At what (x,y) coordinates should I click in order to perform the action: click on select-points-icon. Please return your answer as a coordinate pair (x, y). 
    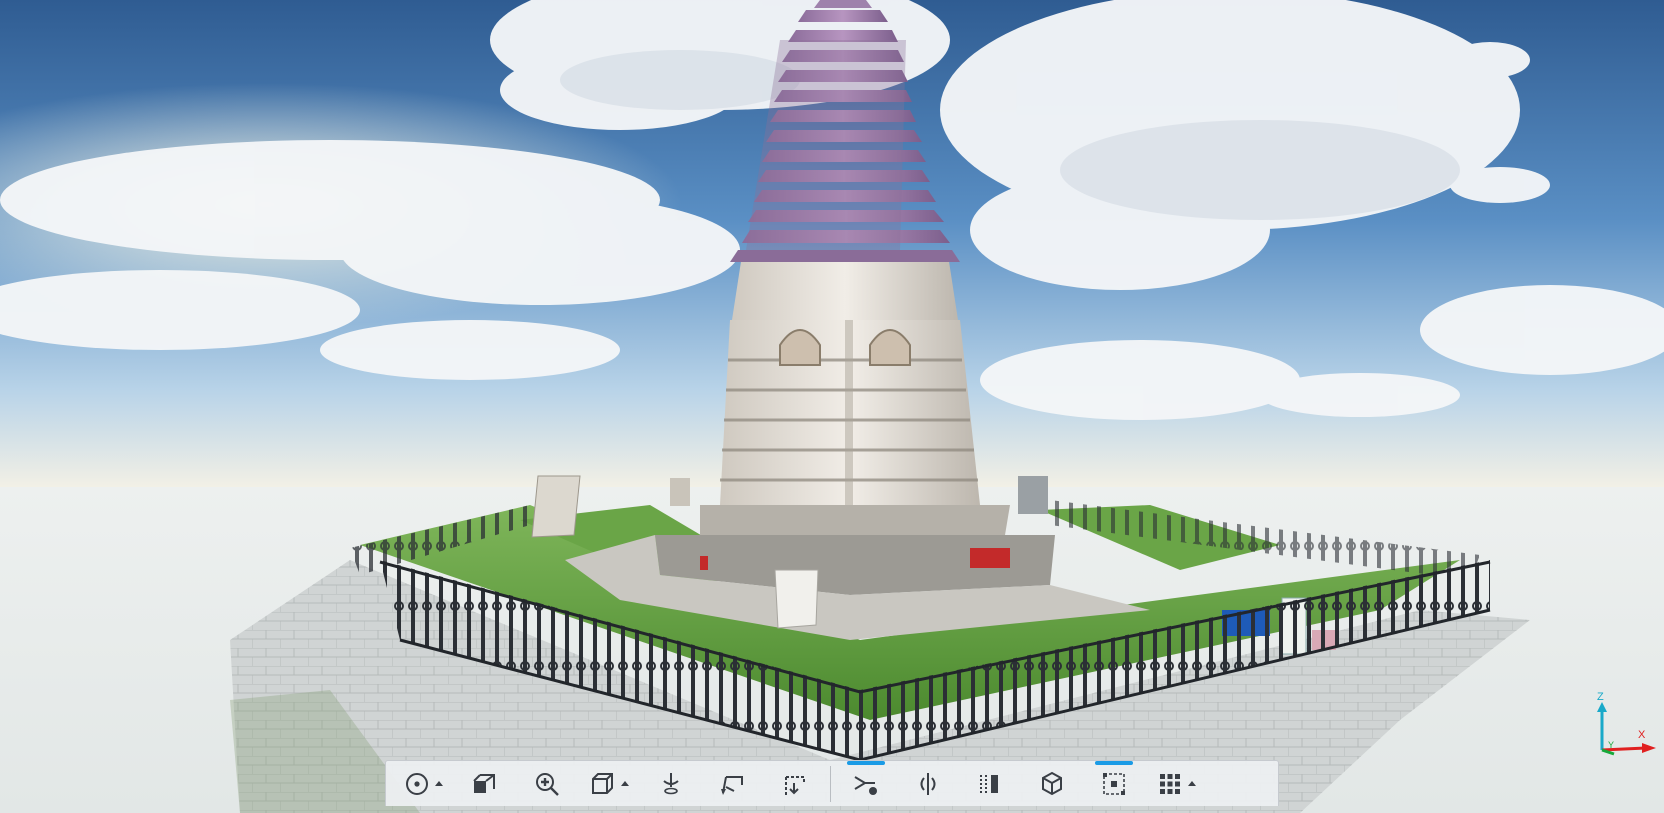
    Looking at the image, I should click on (1114, 783).